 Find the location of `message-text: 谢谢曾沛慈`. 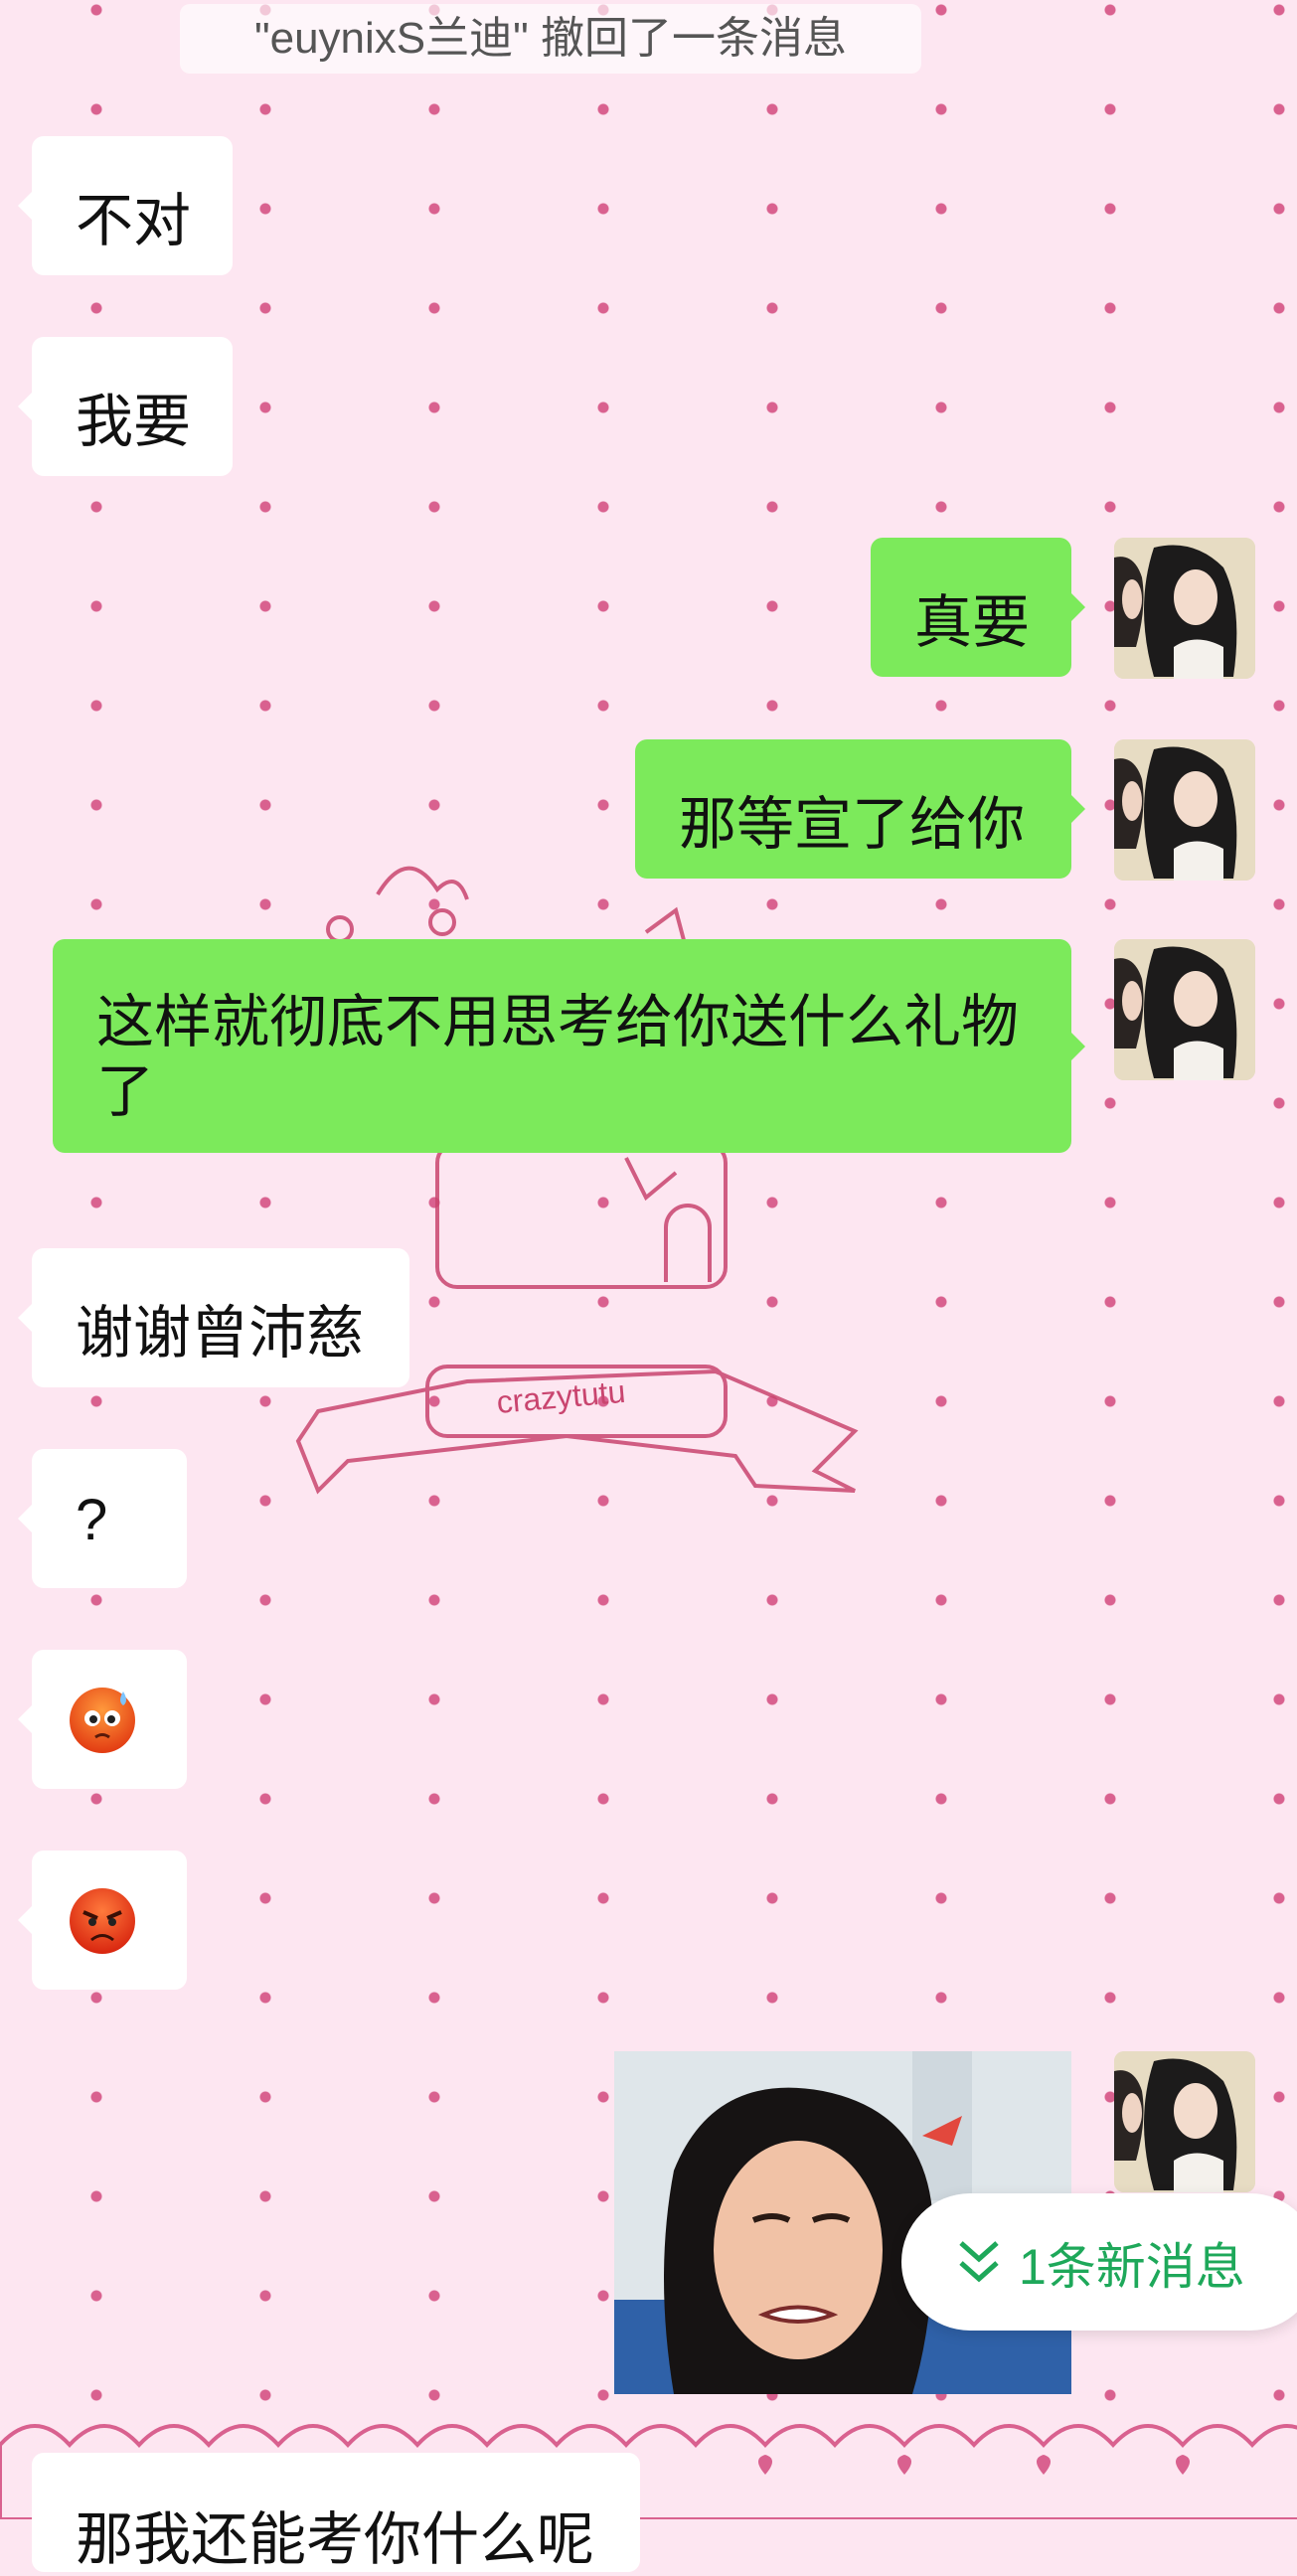

message-text: 谢谢曾沛慈 is located at coordinates (220, 1333).